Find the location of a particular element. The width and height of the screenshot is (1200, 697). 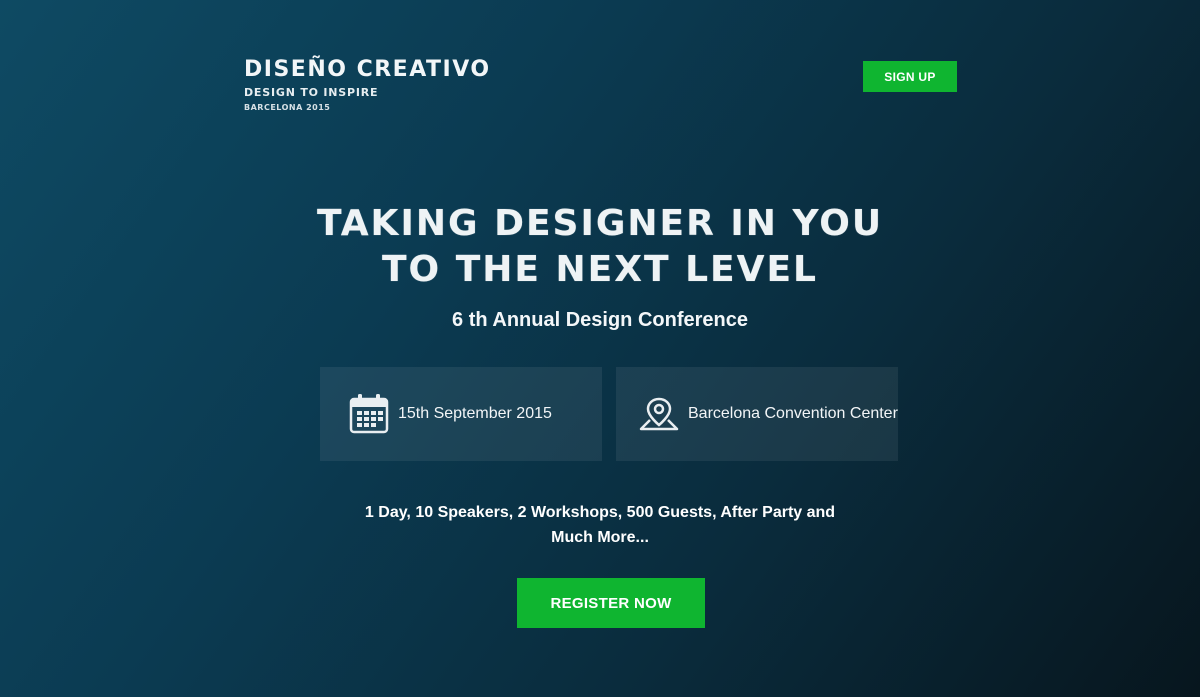

event-date-box: 15th September 2015 is located at coordinates (461, 414).